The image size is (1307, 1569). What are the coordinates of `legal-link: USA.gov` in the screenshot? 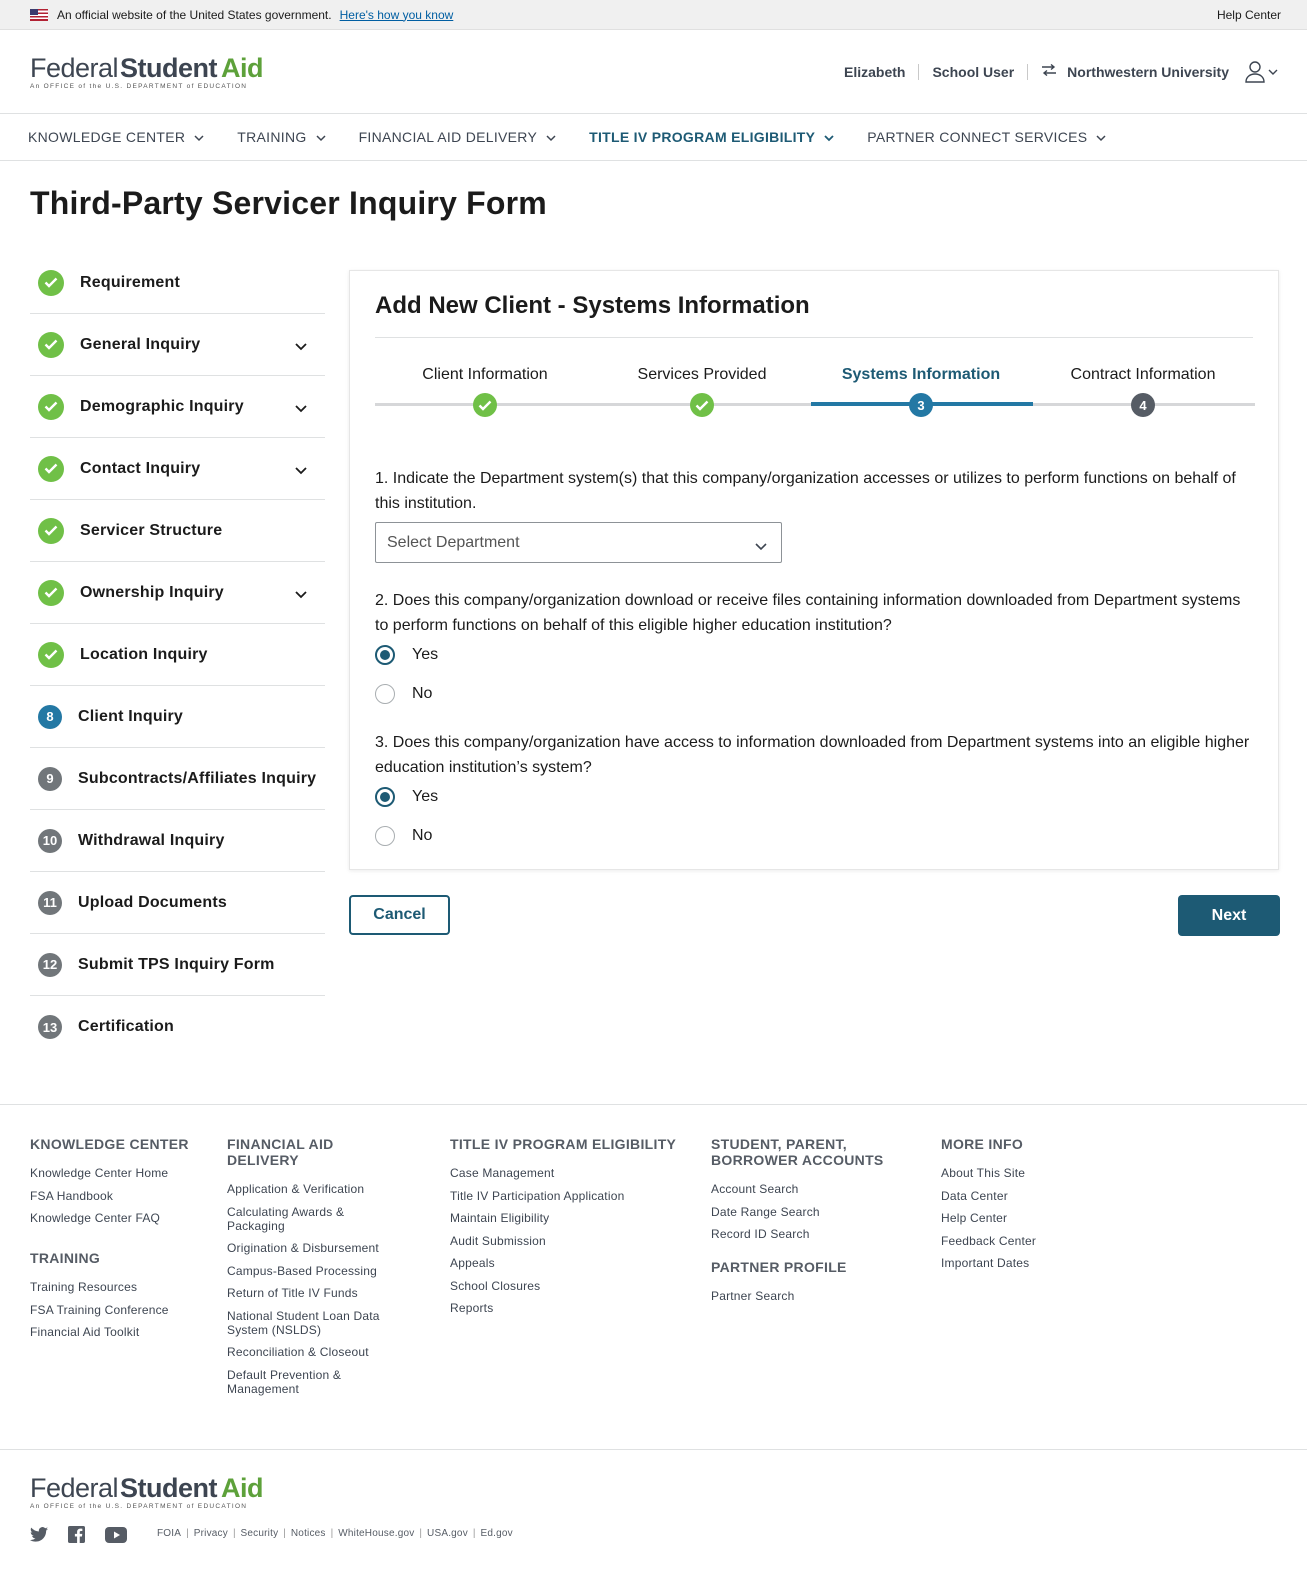 It's located at (447, 1533).